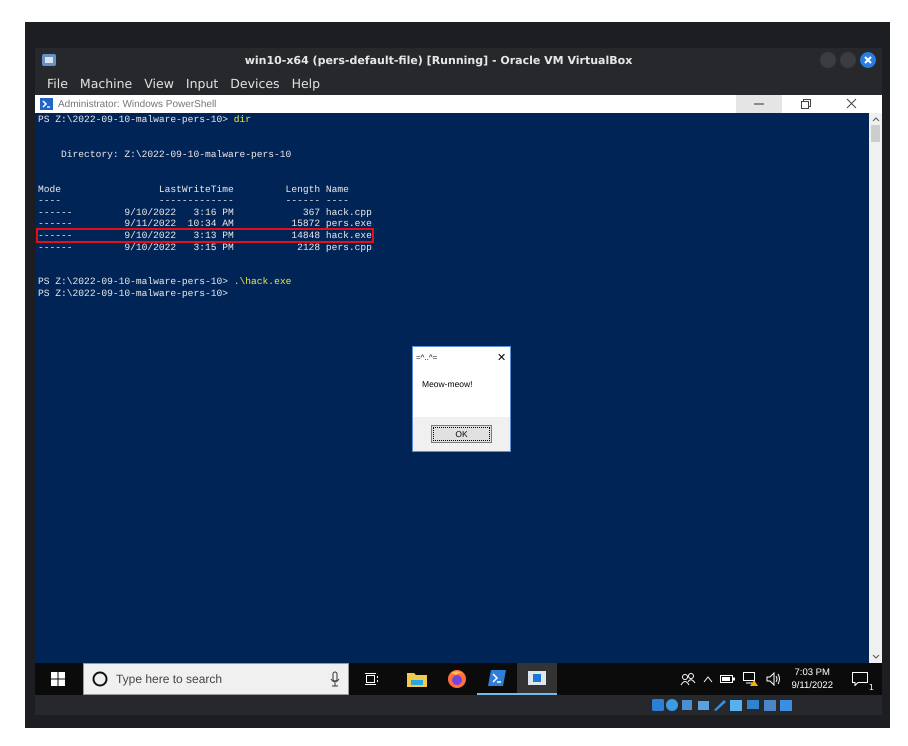 Image resolution: width=908 pixels, height=746 pixels. Describe the element at coordinates (812, 672) in the screenshot. I see `clock-time: 7:03 PM` at that location.